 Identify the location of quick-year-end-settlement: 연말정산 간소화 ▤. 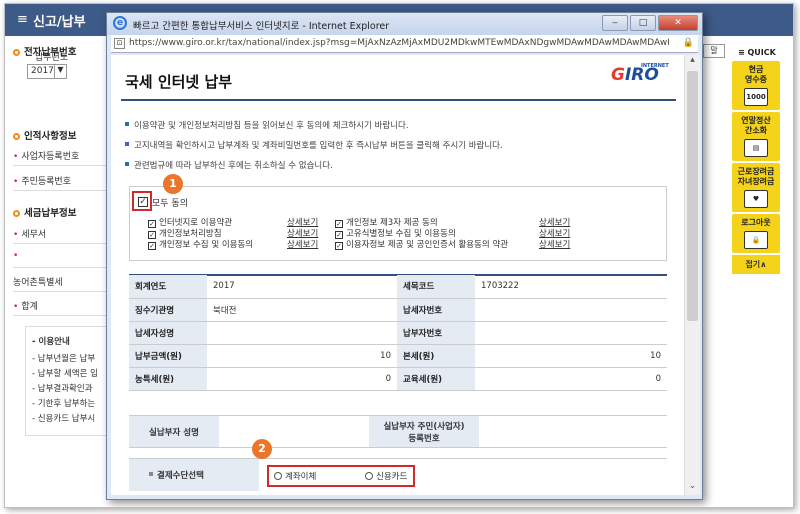
(756, 136).